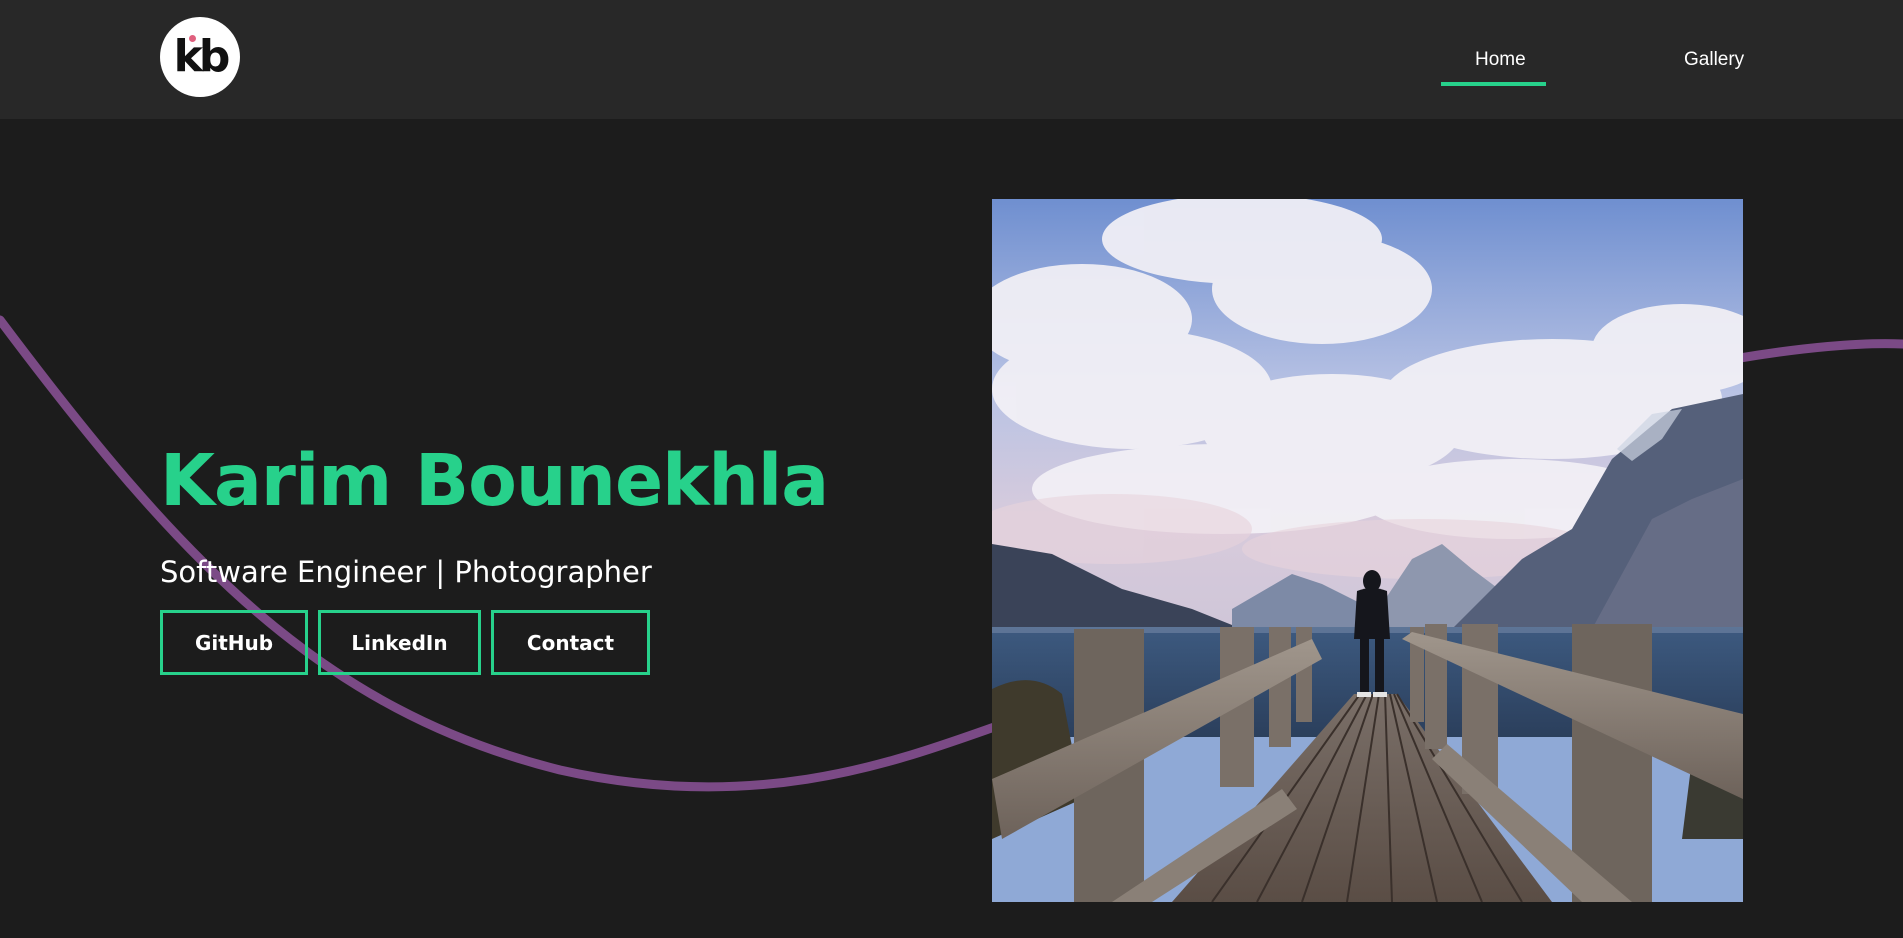 This screenshot has width=1903, height=938. Describe the element at coordinates (1500, 60) in the screenshot. I see `nav-home-link: Home` at that location.